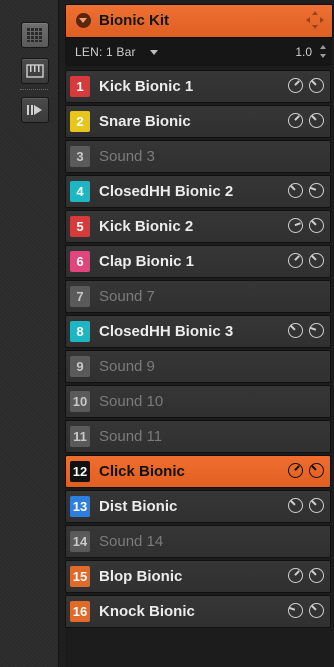  I want to click on pad-name: Sound 14, so click(131, 541).